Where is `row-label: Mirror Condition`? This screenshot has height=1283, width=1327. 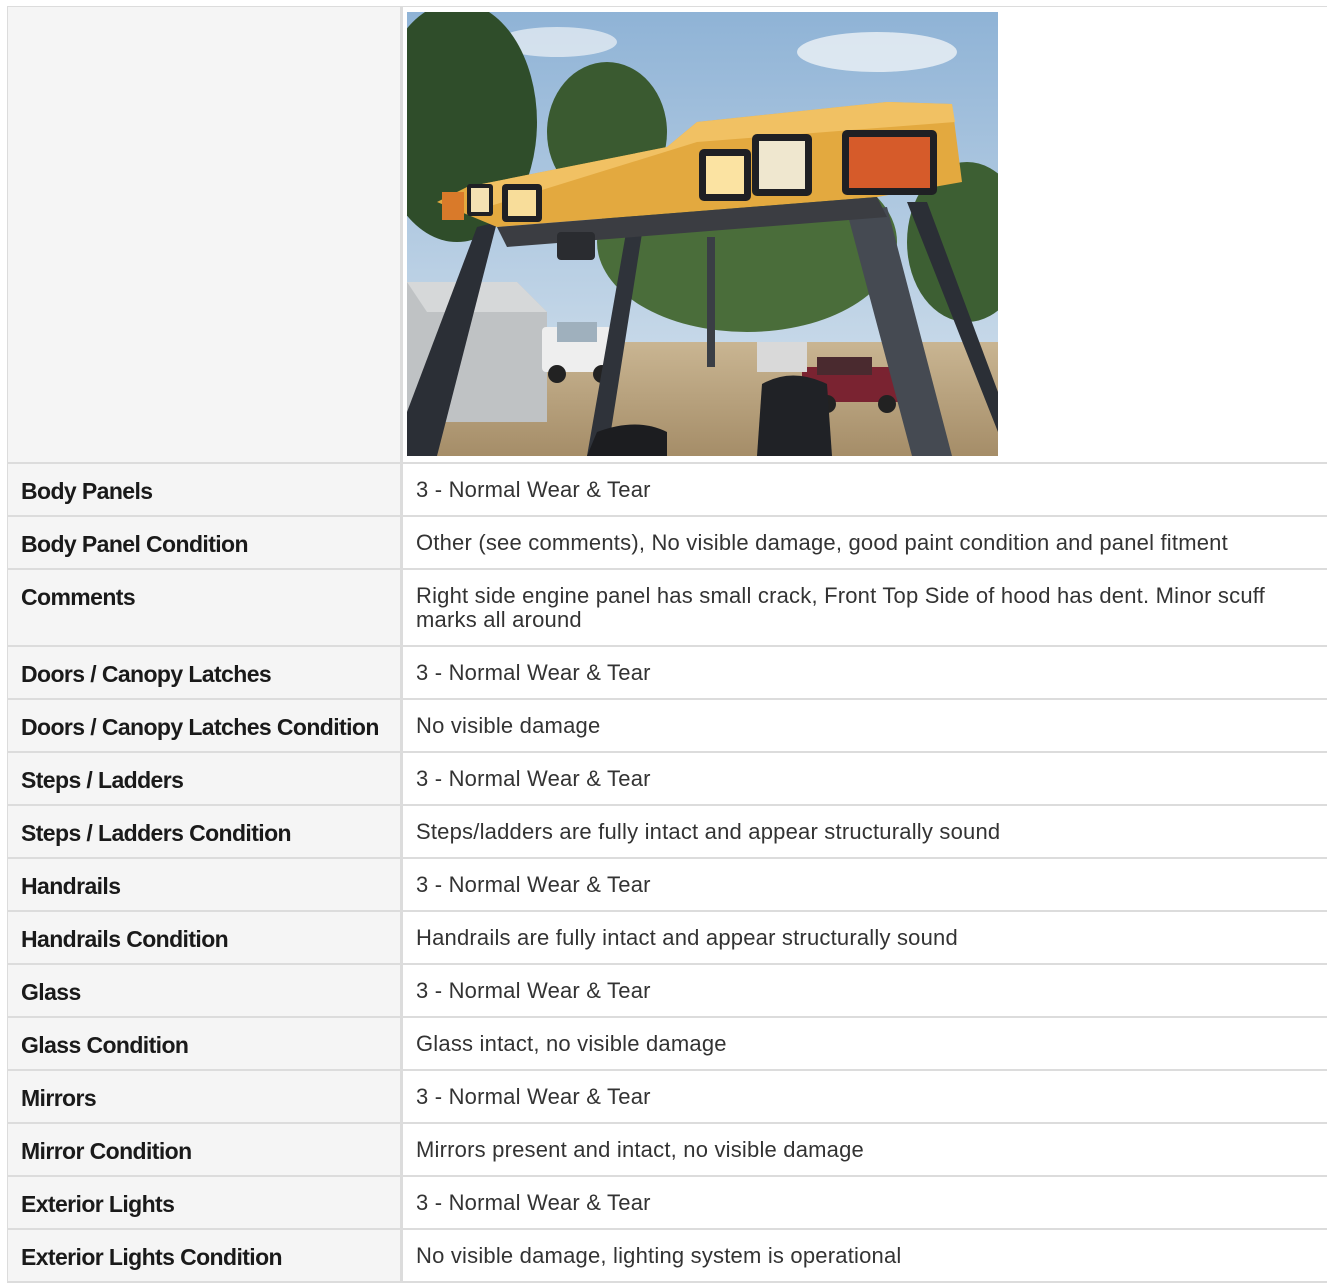 row-label: Mirror Condition is located at coordinates (205, 1149).